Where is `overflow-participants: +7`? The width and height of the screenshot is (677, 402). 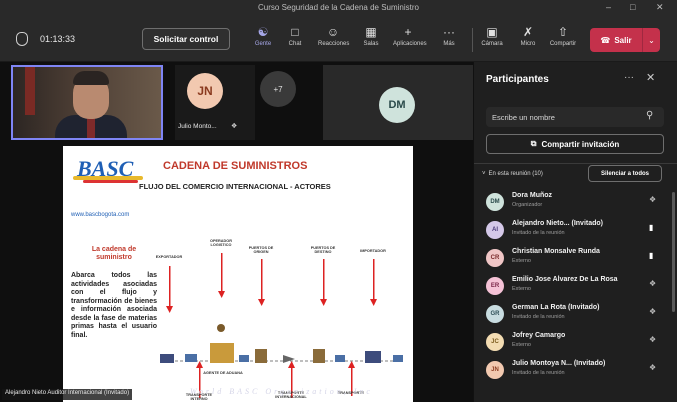
overflow-participants: +7 is located at coordinates (278, 89).